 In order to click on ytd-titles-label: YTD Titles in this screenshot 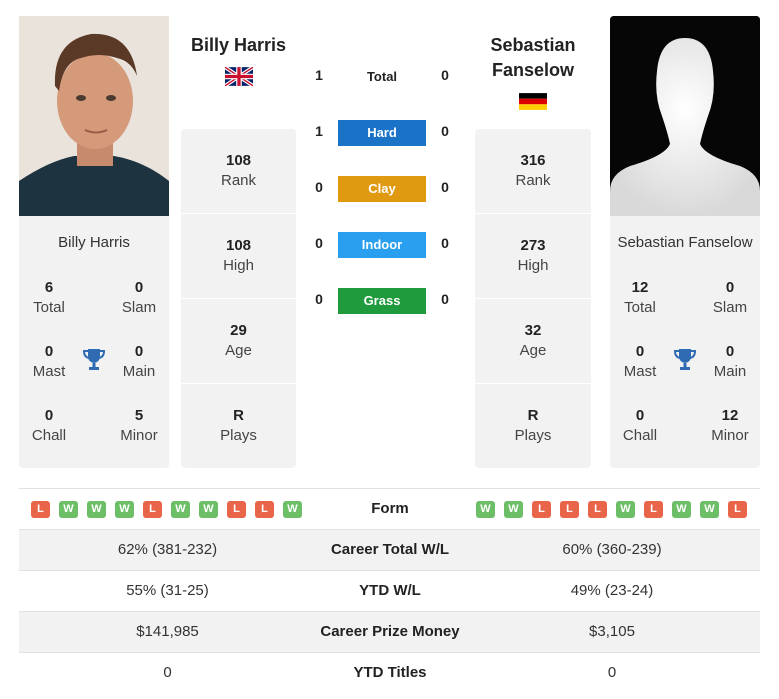, I will do `click(390, 672)`.